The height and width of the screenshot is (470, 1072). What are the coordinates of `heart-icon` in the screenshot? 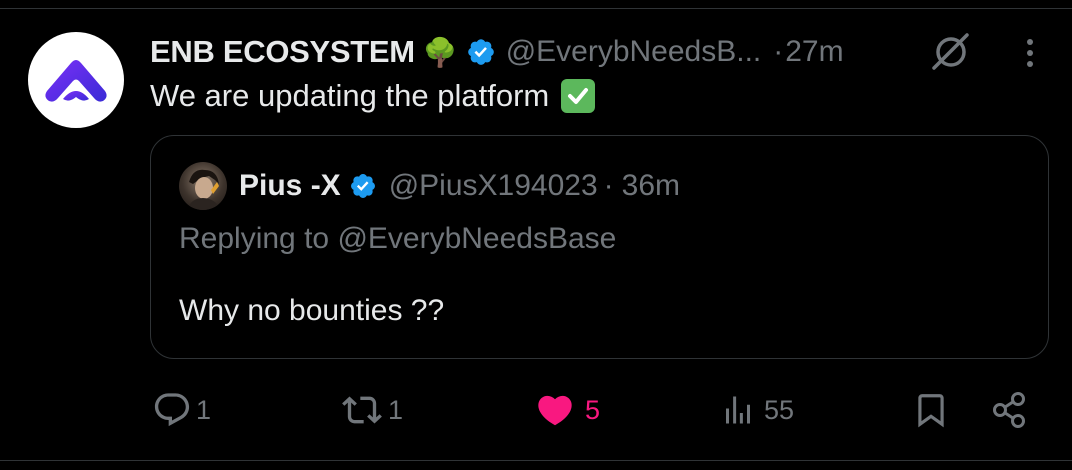 It's located at (555, 410).